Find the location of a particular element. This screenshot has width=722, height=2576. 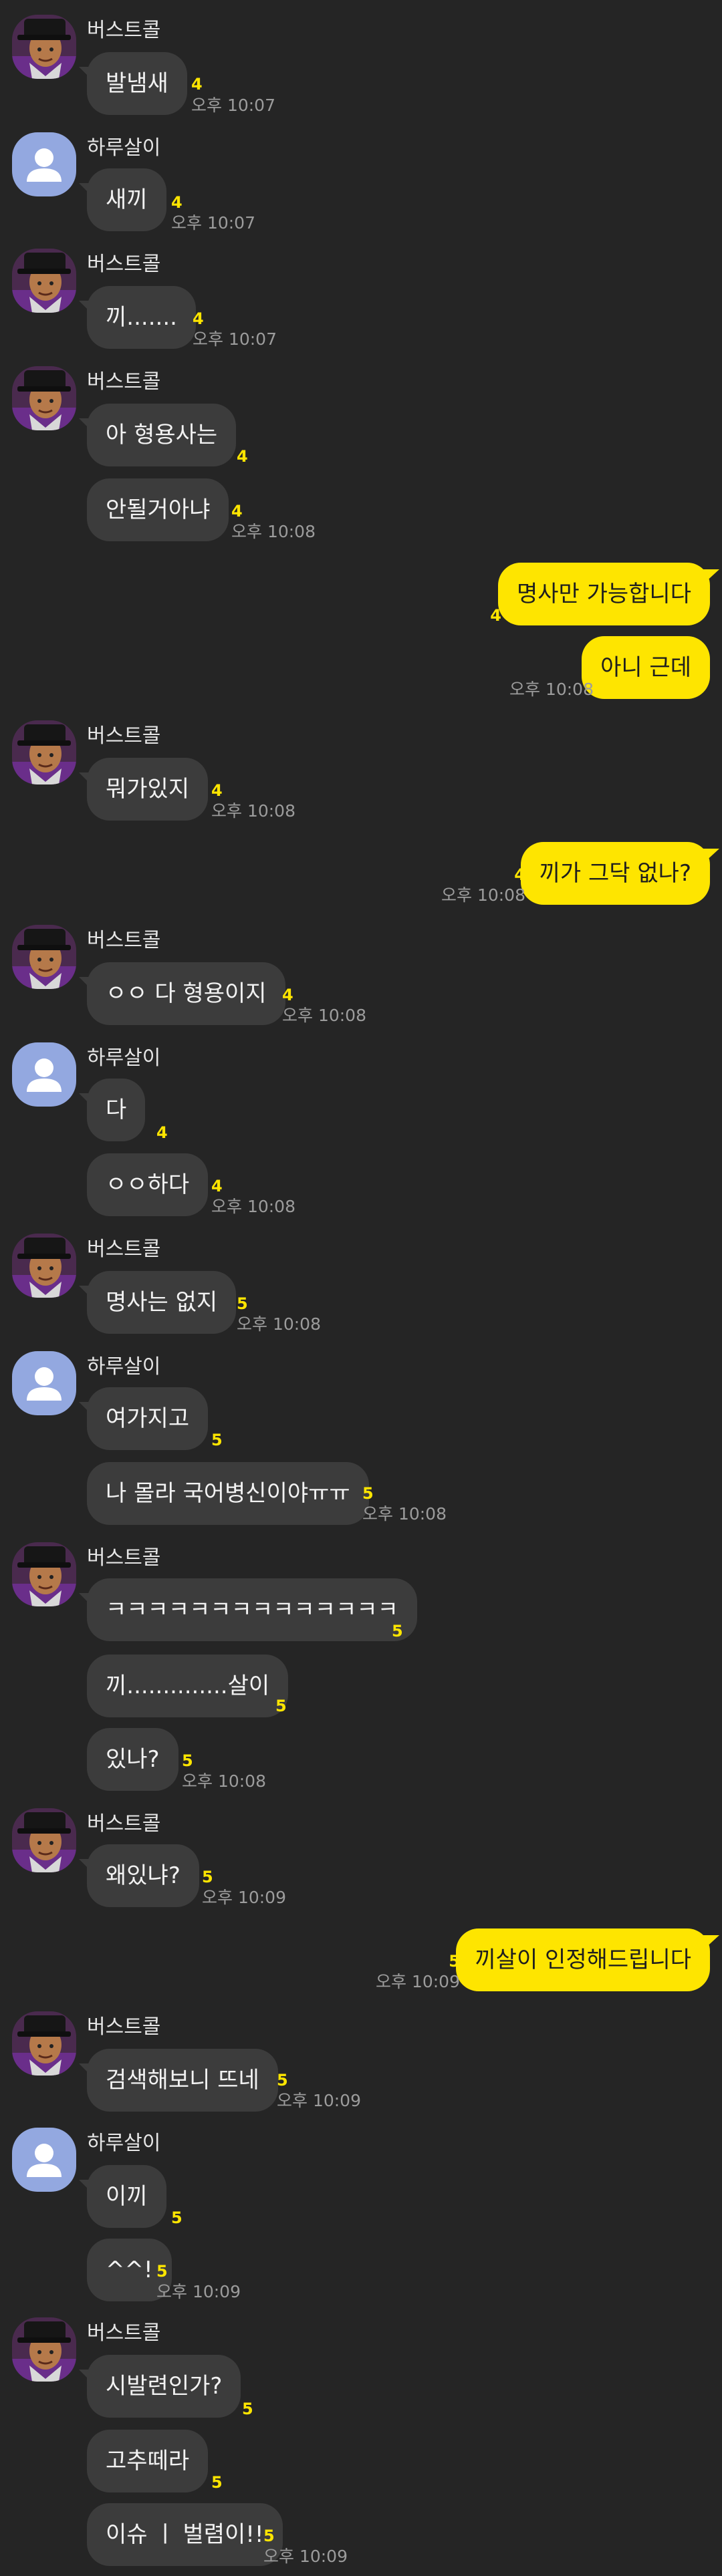

message-text: 이슈 ㅣ 벌렴이!! is located at coordinates (185, 2534).